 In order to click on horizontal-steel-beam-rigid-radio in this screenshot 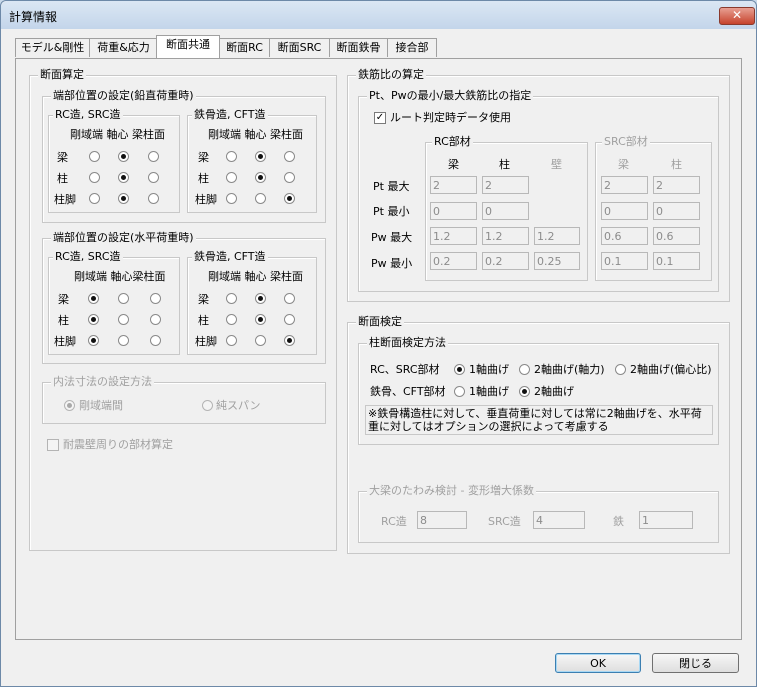, I will do `click(231, 298)`.